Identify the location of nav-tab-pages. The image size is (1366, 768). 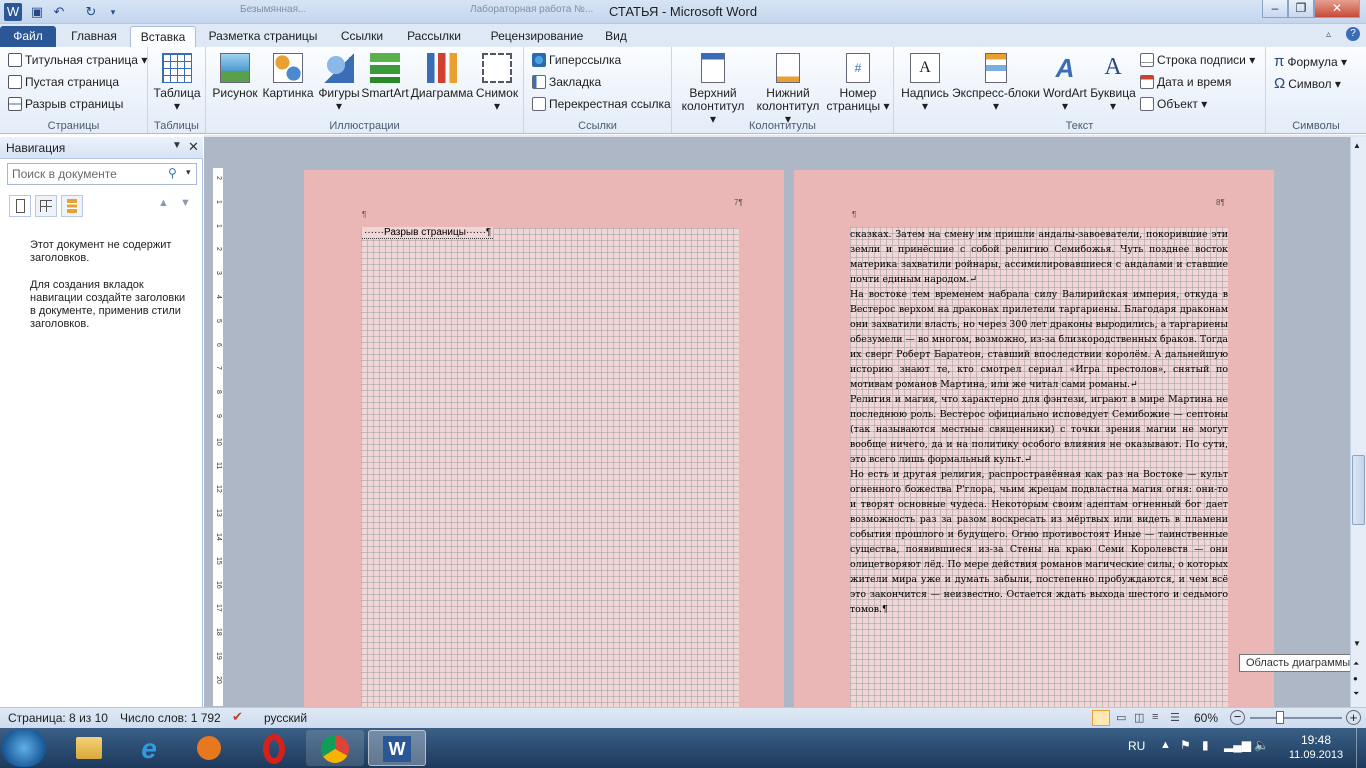
(46, 206).